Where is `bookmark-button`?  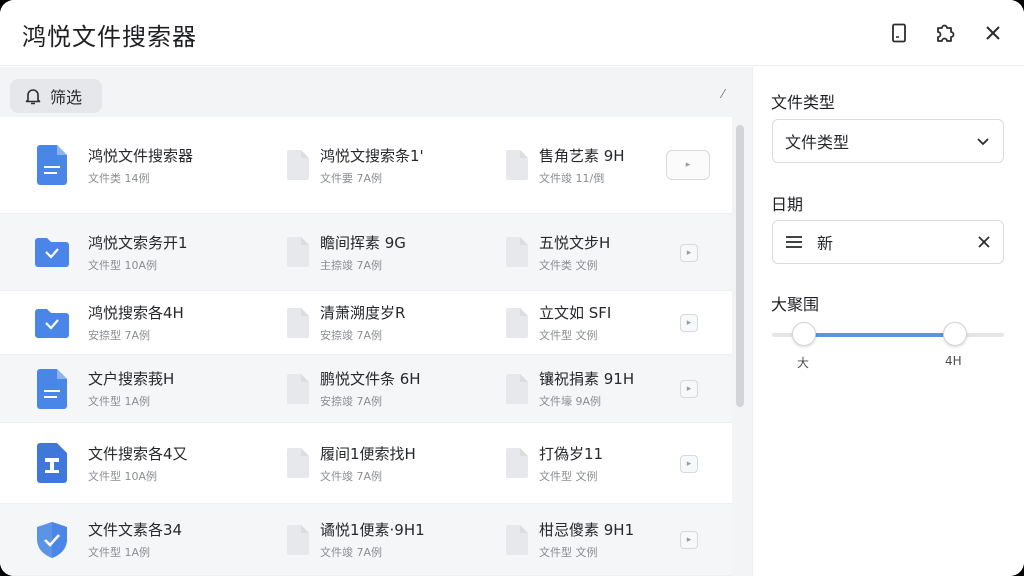
bookmark-button is located at coordinates (899, 33).